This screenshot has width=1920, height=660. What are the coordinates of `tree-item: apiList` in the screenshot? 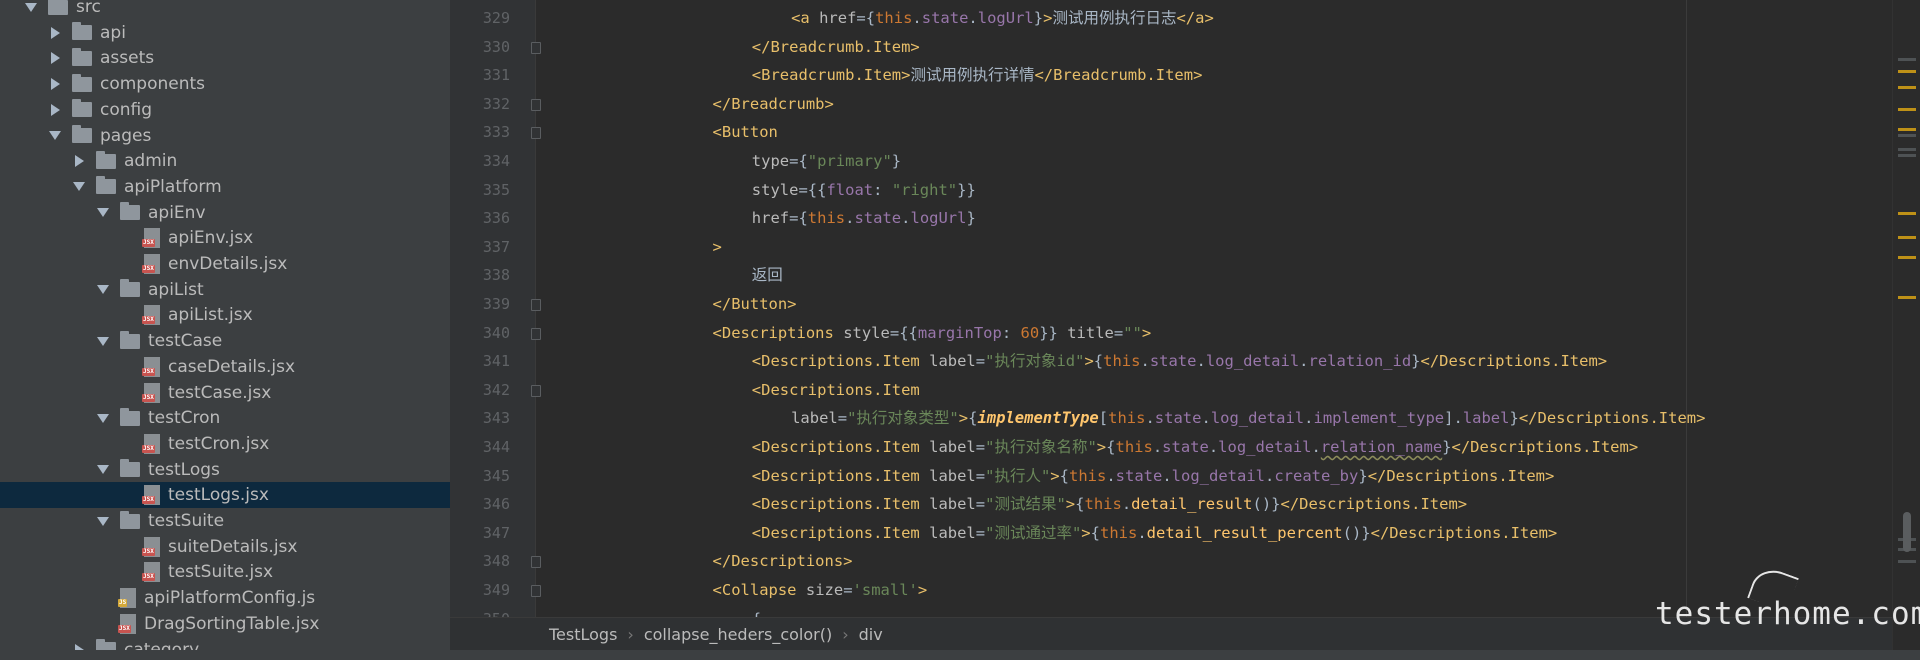 It's located at (225, 290).